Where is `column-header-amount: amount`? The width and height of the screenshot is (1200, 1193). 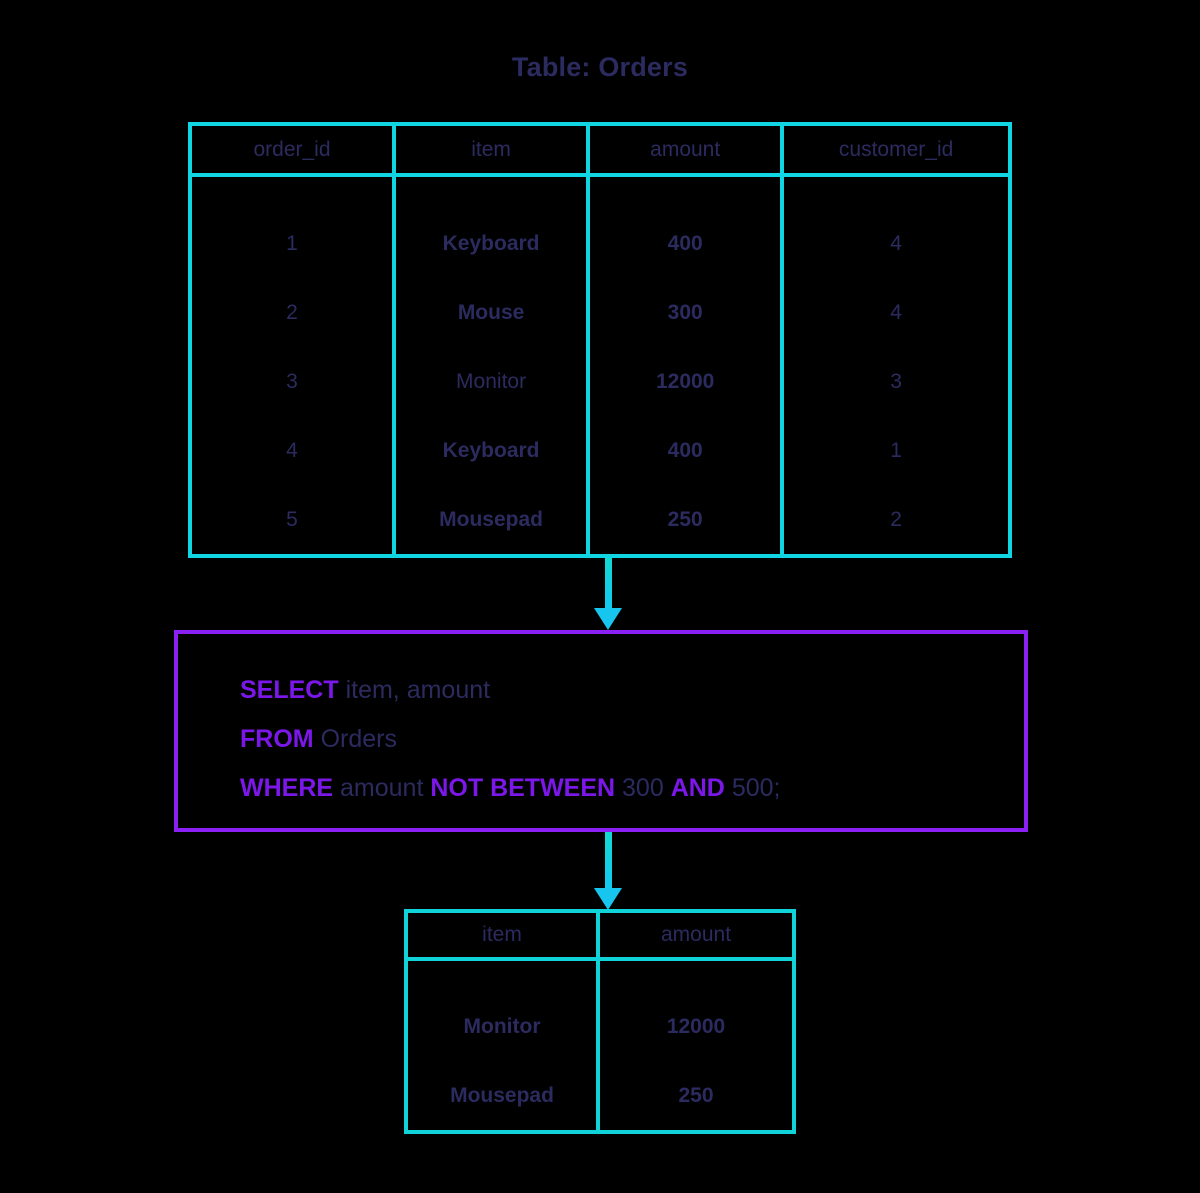
column-header-amount: amount is located at coordinates (687, 149).